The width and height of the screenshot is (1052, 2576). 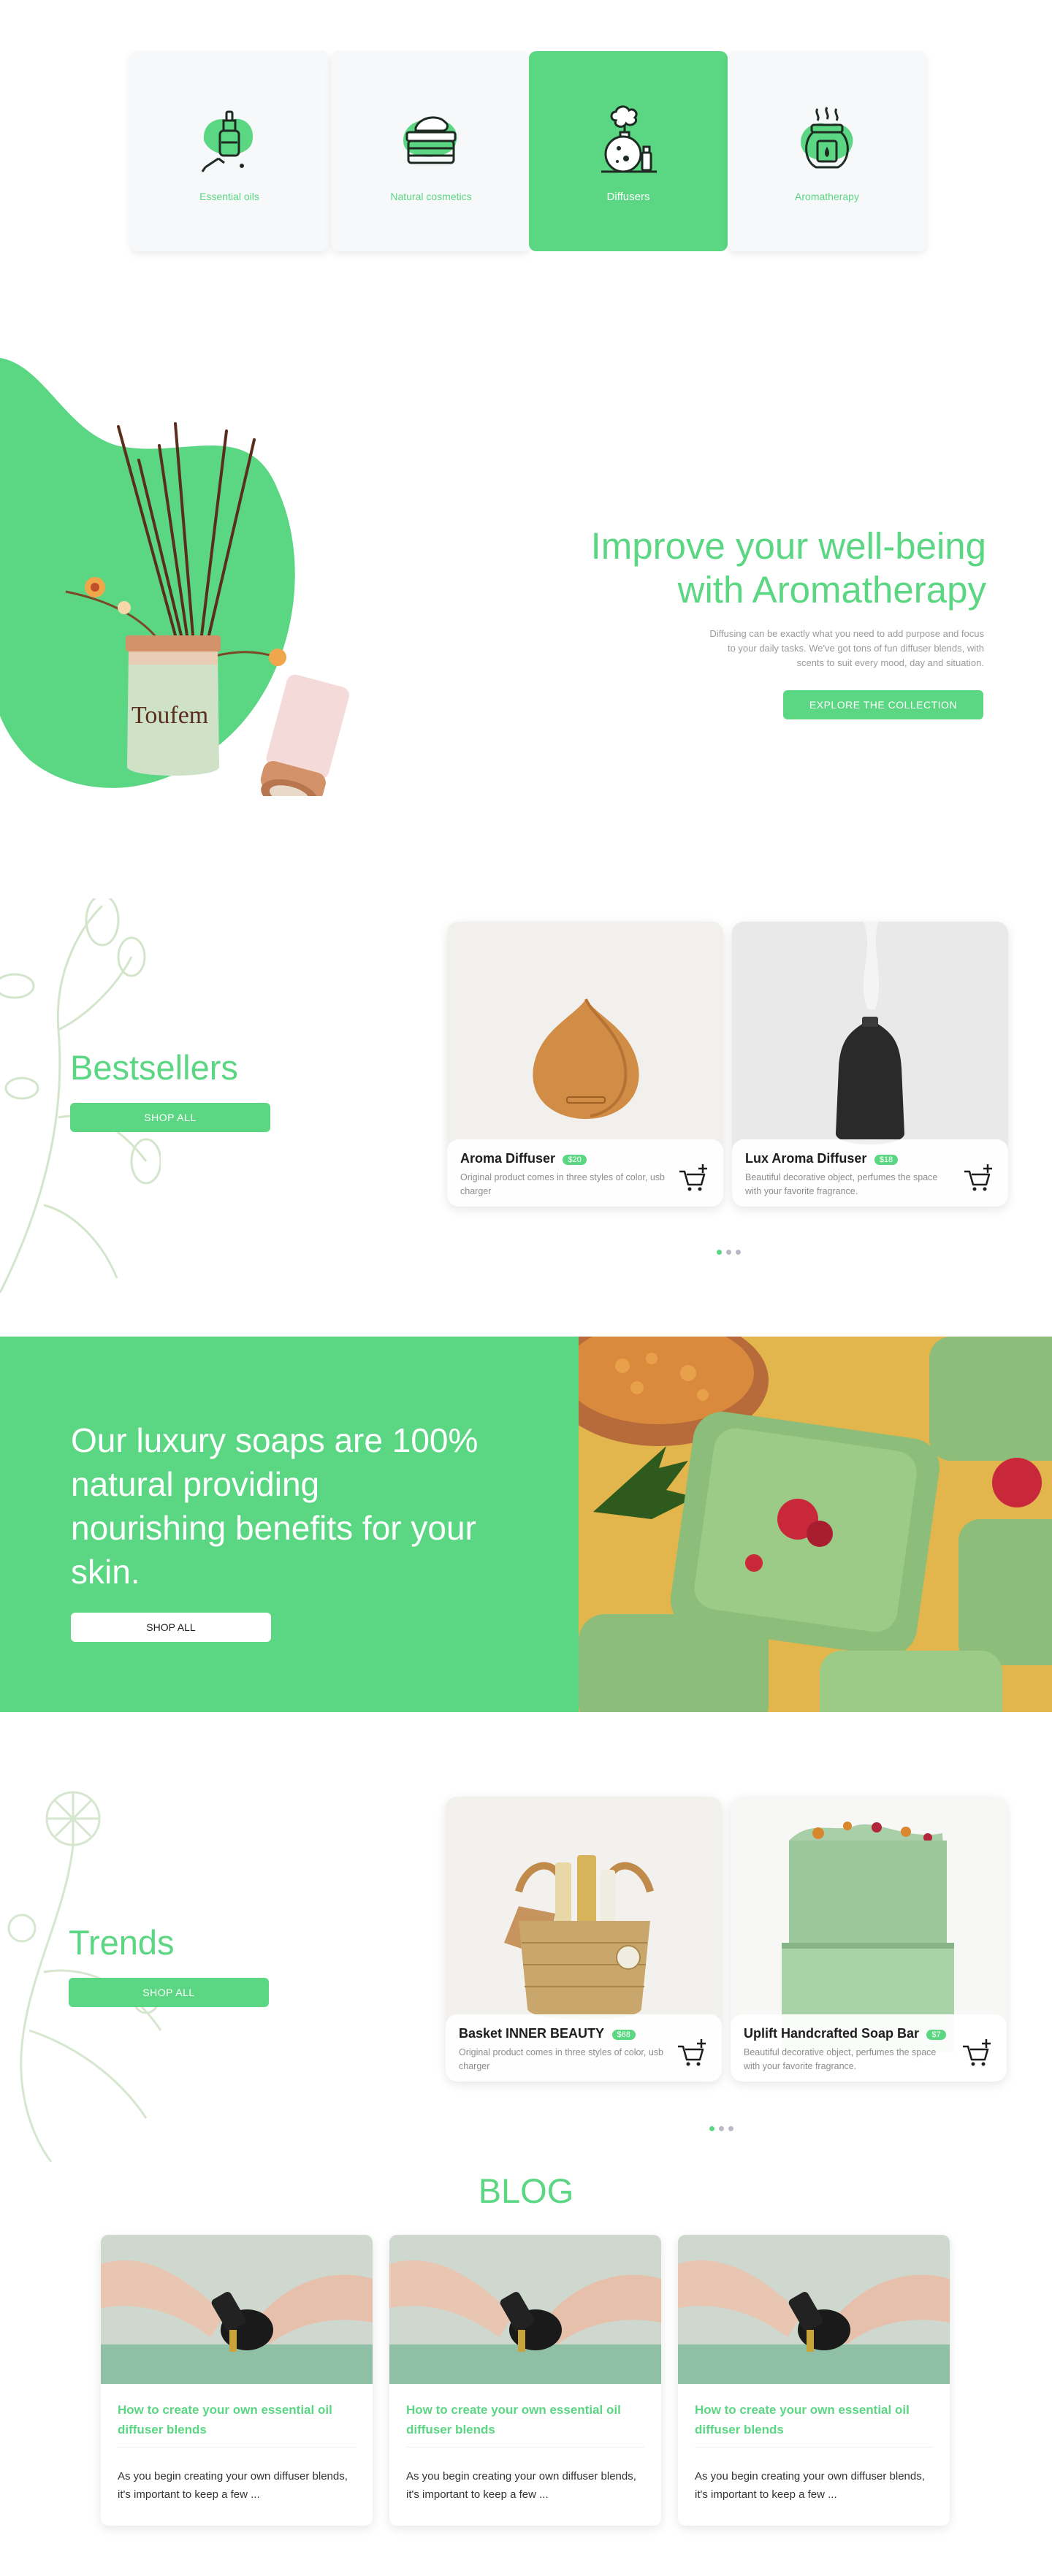 What do you see at coordinates (806, 1158) in the screenshot?
I see `product-name: Lux Aroma Diffuser` at bounding box center [806, 1158].